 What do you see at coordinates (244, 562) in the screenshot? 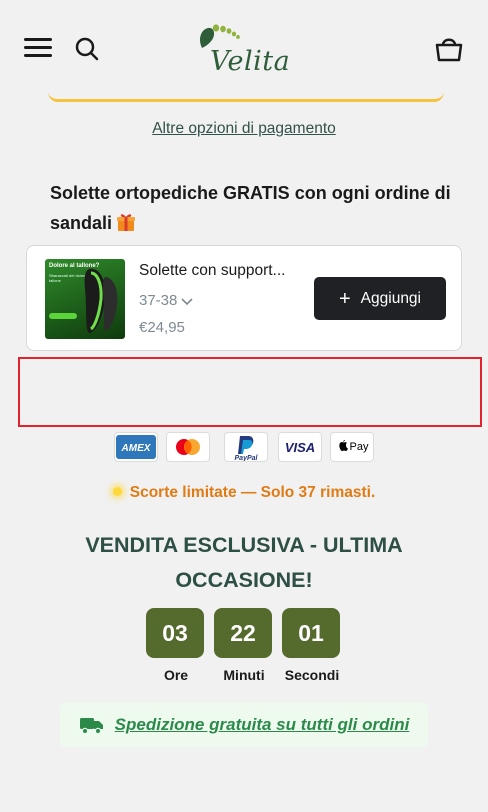
I see `sale-title: VENDITA ESCLUSIVA - ULTIMA OCCASIONE!` at bounding box center [244, 562].